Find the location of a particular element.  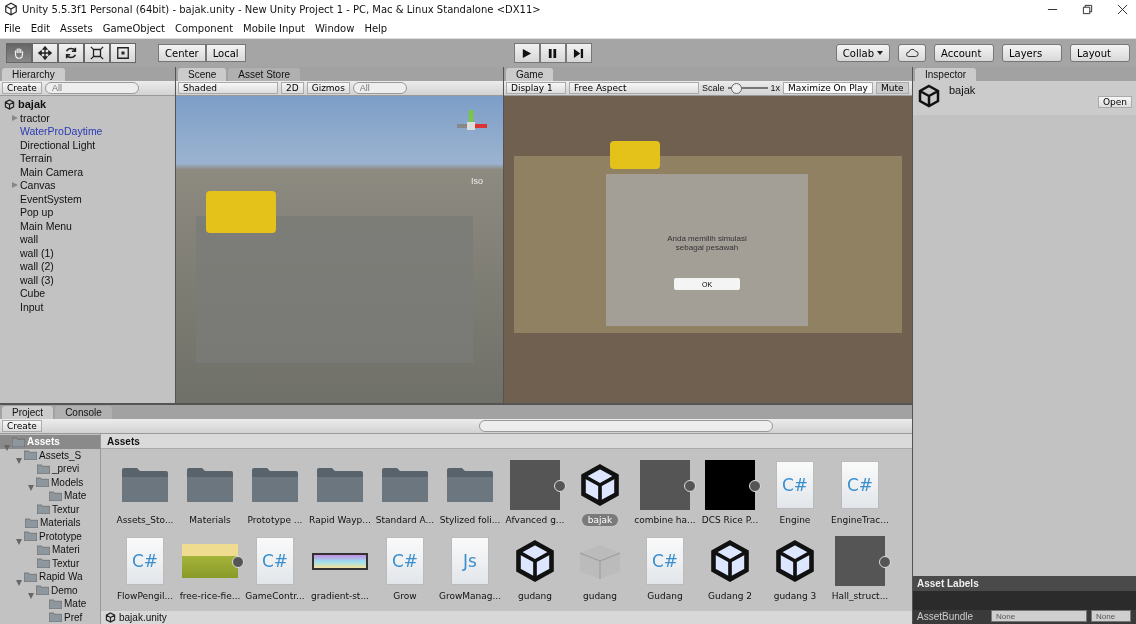

asset-name: Grow is located at coordinates (405, 596).